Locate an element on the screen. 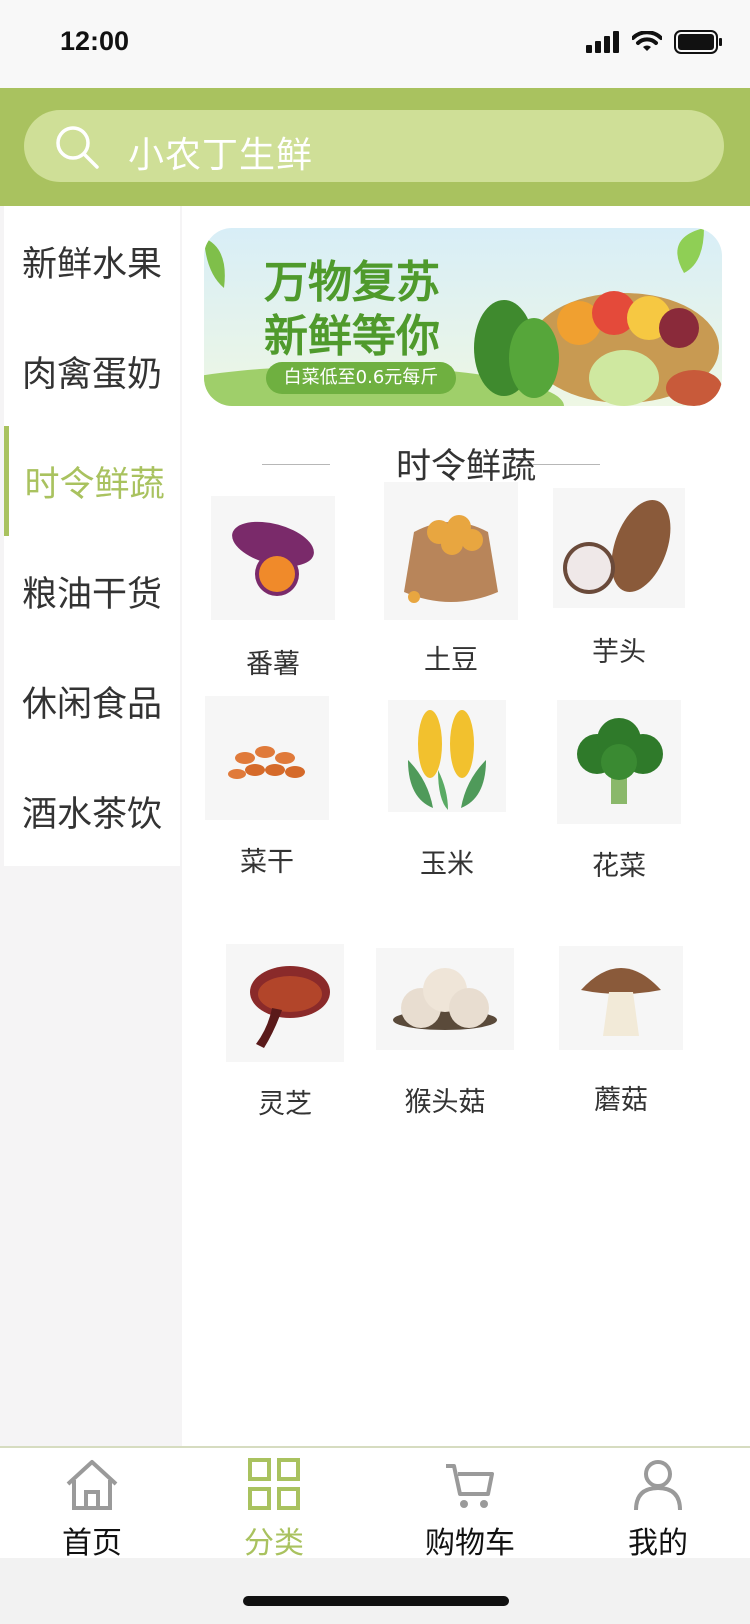 Image resolution: width=750 pixels, height=1624 pixels. status-icons is located at coordinates (654, 42).